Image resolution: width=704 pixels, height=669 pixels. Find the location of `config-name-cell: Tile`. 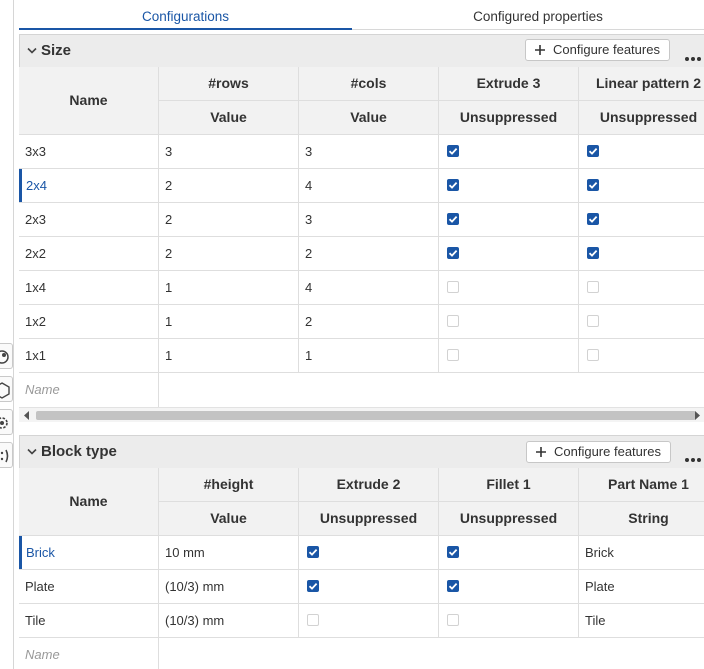

config-name-cell: Tile is located at coordinates (89, 621).